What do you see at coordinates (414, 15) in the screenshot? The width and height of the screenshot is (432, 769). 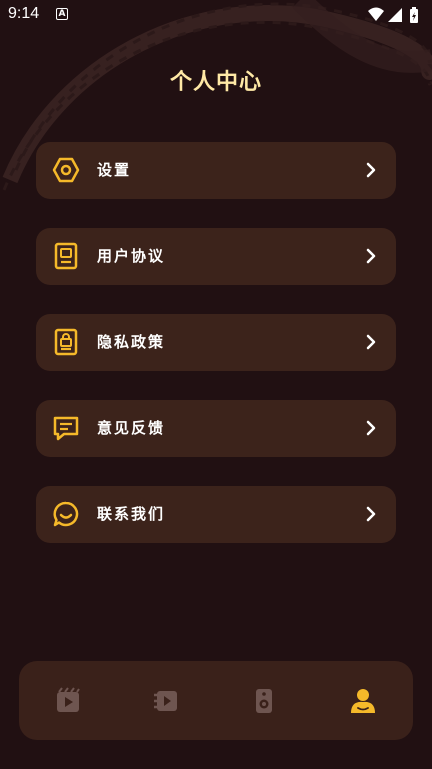 I see `battery-icon` at bounding box center [414, 15].